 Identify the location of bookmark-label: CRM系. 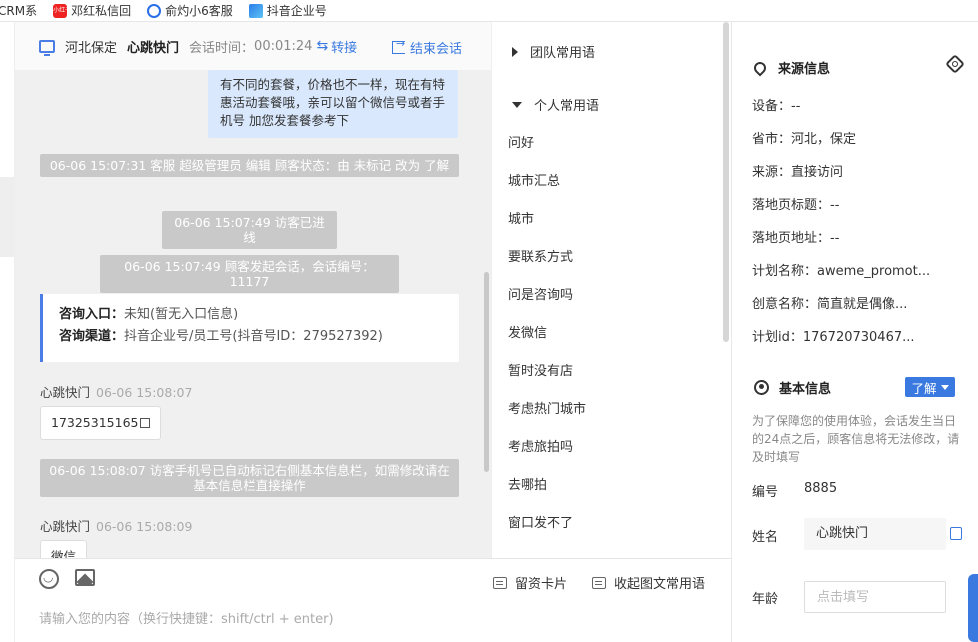
(19, 11).